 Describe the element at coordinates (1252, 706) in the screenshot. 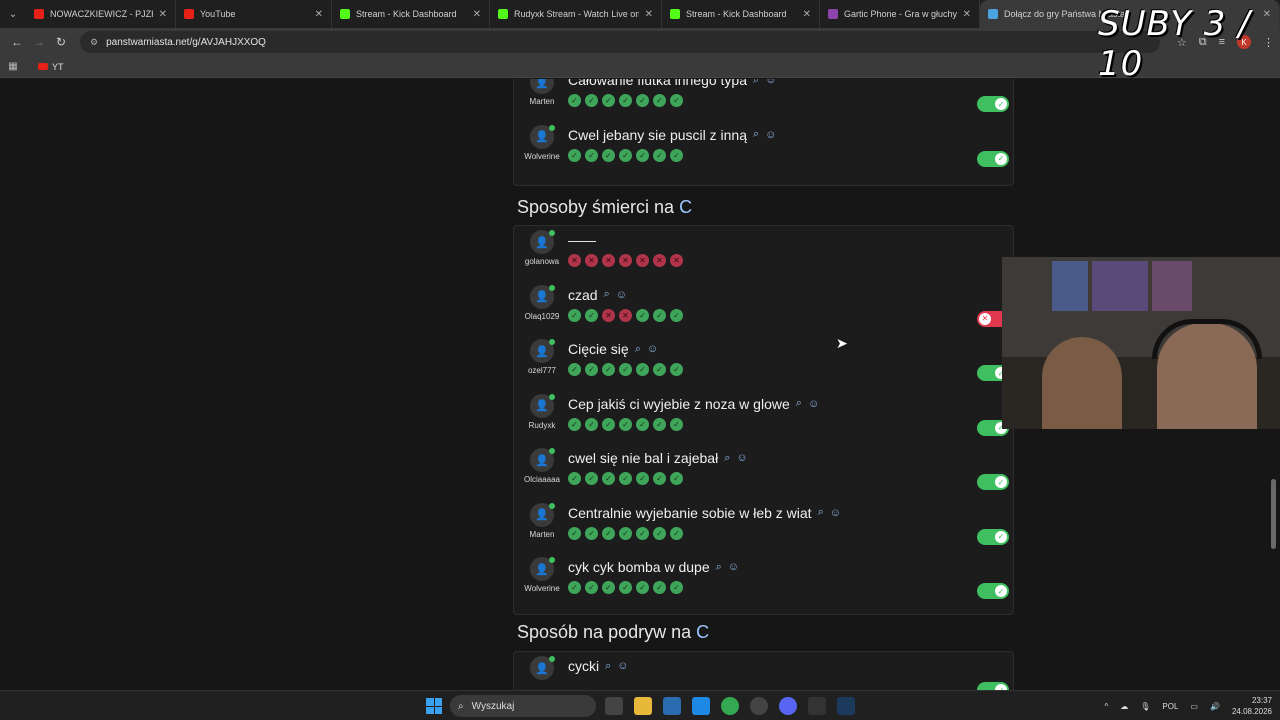

I see `clock: 23:37 24.08.2026` at that location.